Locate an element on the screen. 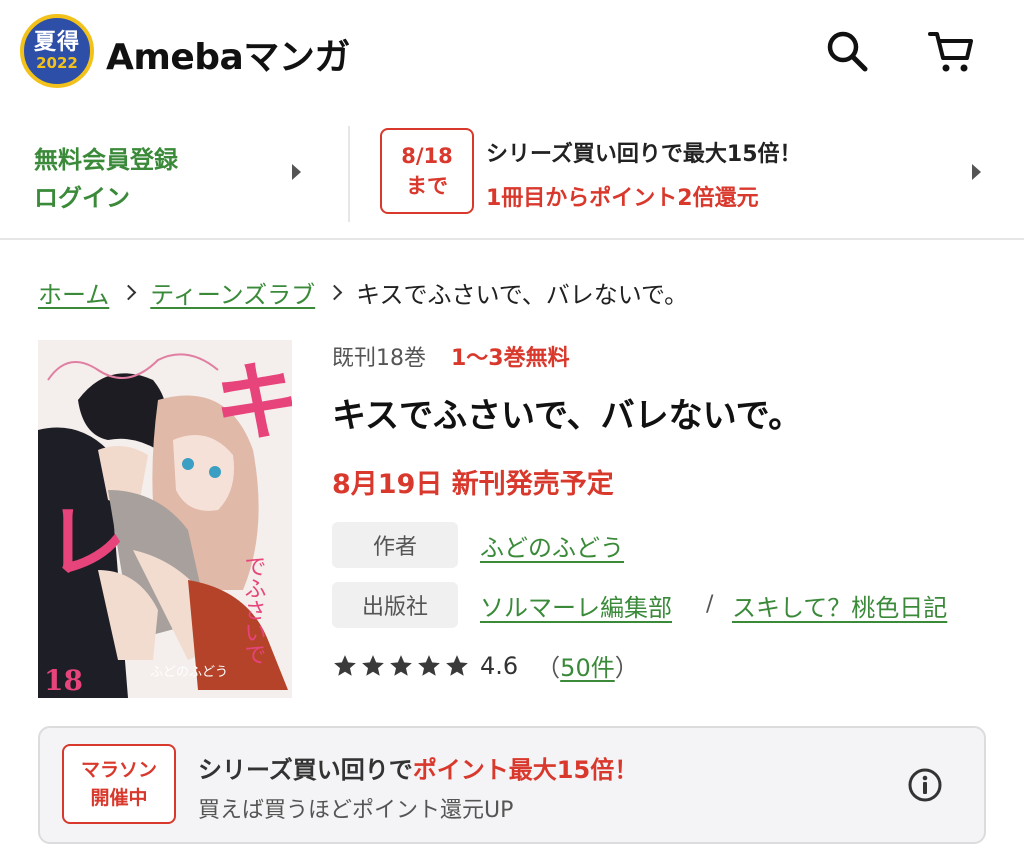  search-button is located at coordinates (847, 51).